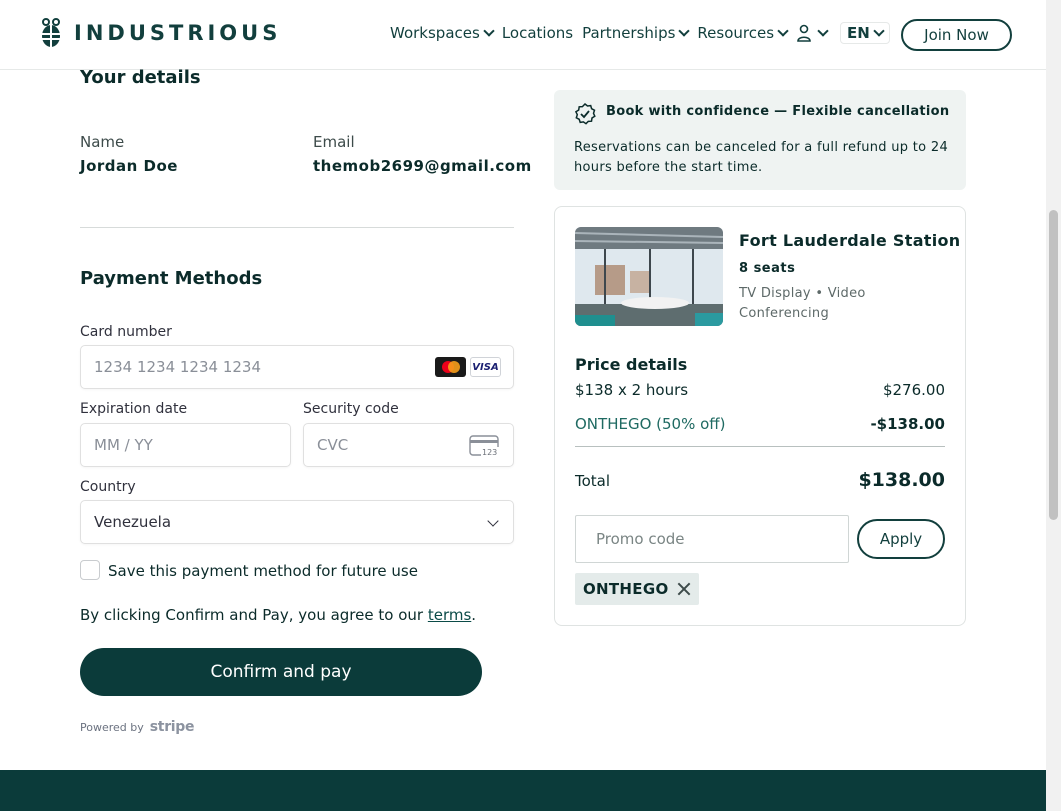 Image resolution: width=1061 pixels, height=811 pixels. What do you see at coordinates (736, 33) in the screenshot?
I see `nav-label: Resources` at bounding box center [736, 33].